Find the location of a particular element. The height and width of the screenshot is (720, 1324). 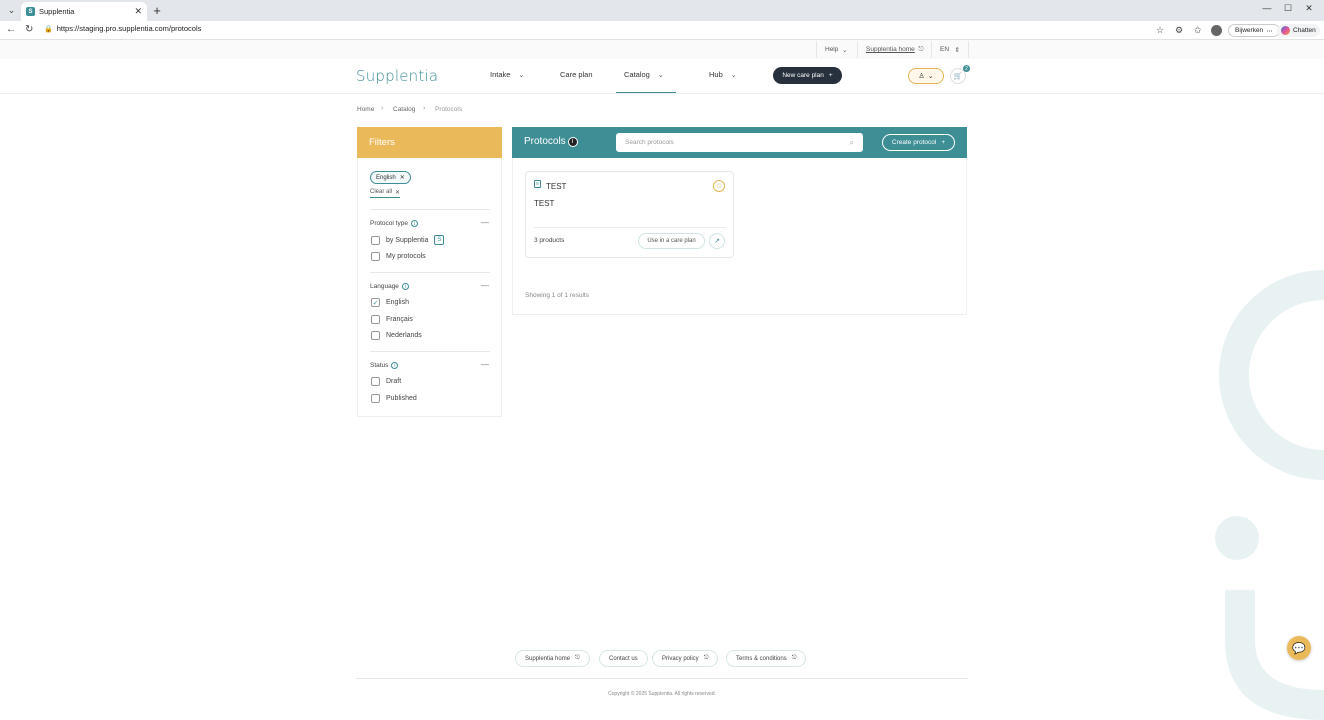

nav-intake: Intake ⌄ is located at coordinates (507, 74).